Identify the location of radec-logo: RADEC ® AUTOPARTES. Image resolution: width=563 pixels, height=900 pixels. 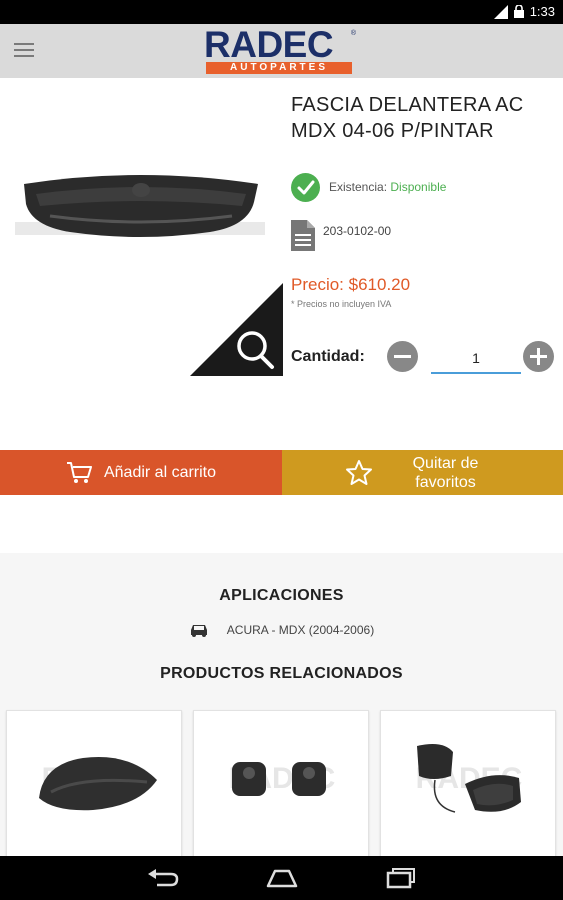
(280, 49).